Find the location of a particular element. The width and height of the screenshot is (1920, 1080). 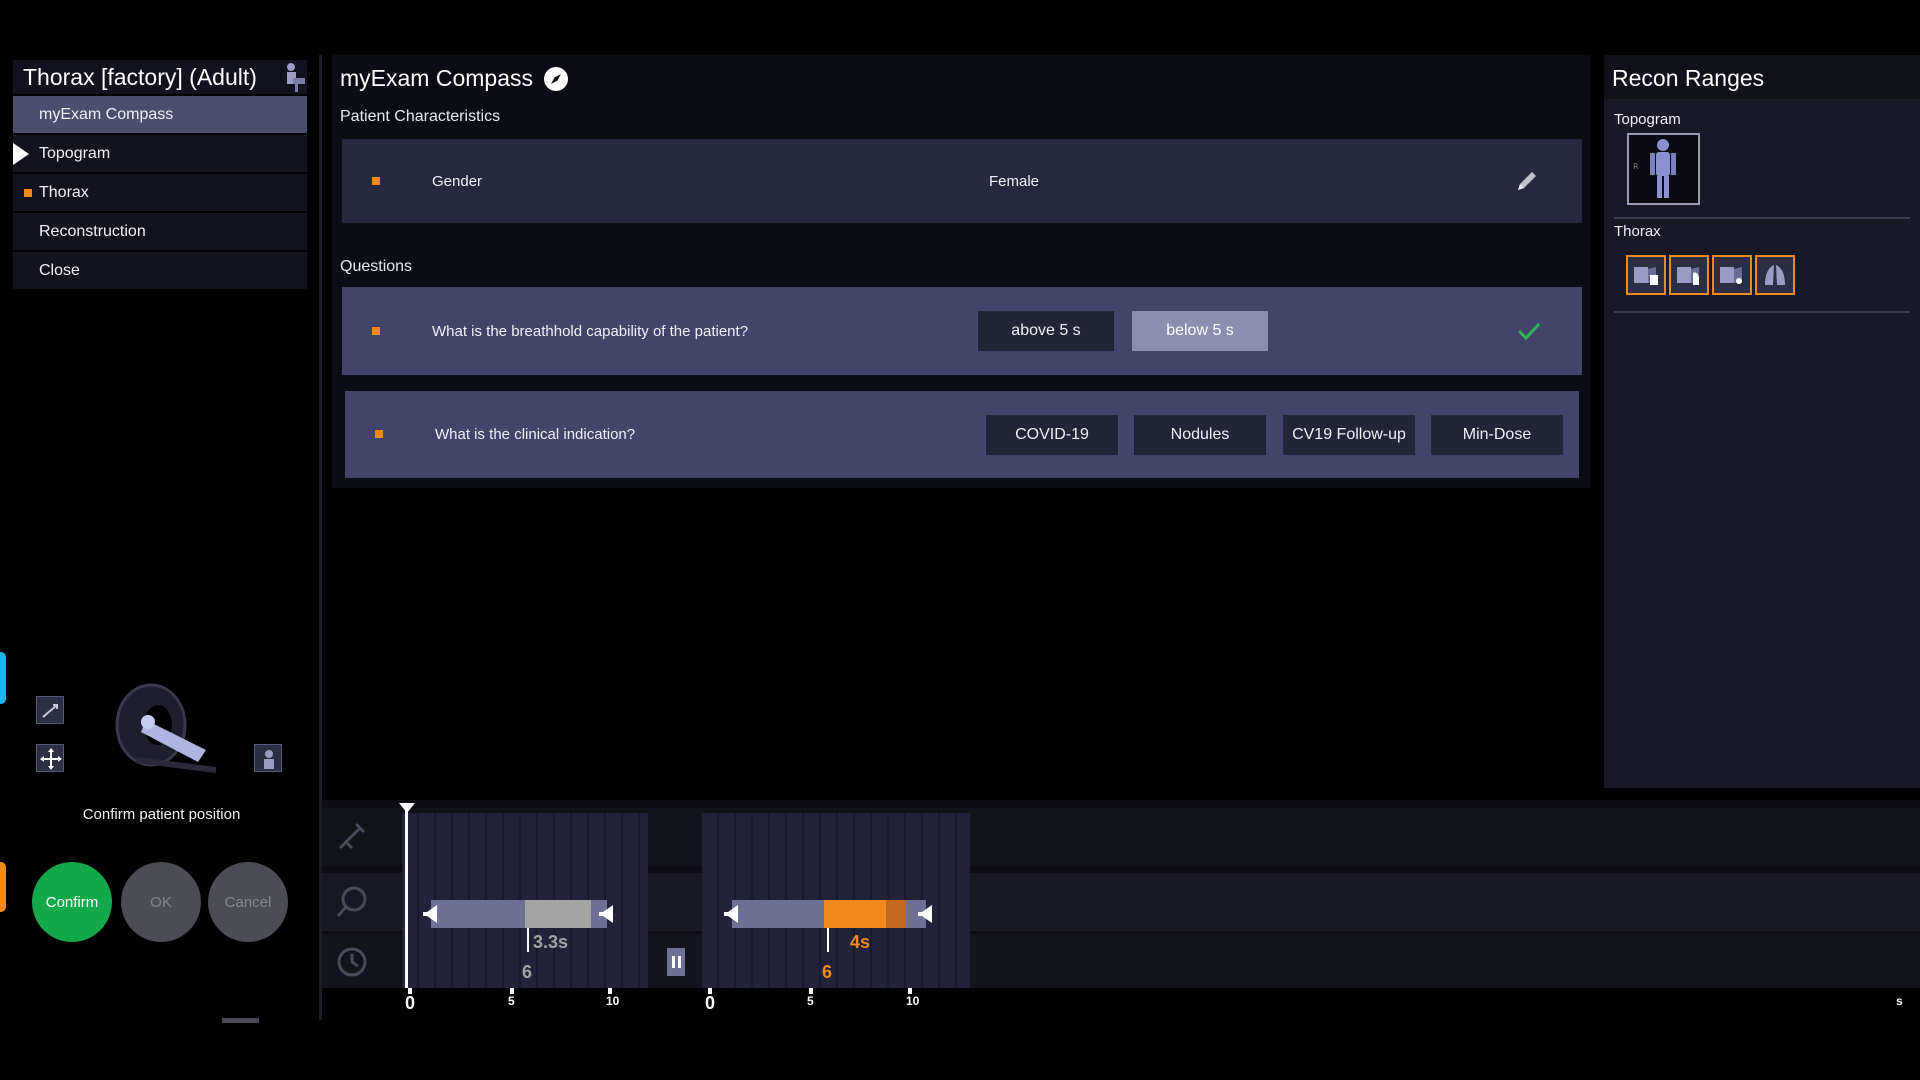

workflow-item-thorax: Thorax is located at coordinates (160, 192).